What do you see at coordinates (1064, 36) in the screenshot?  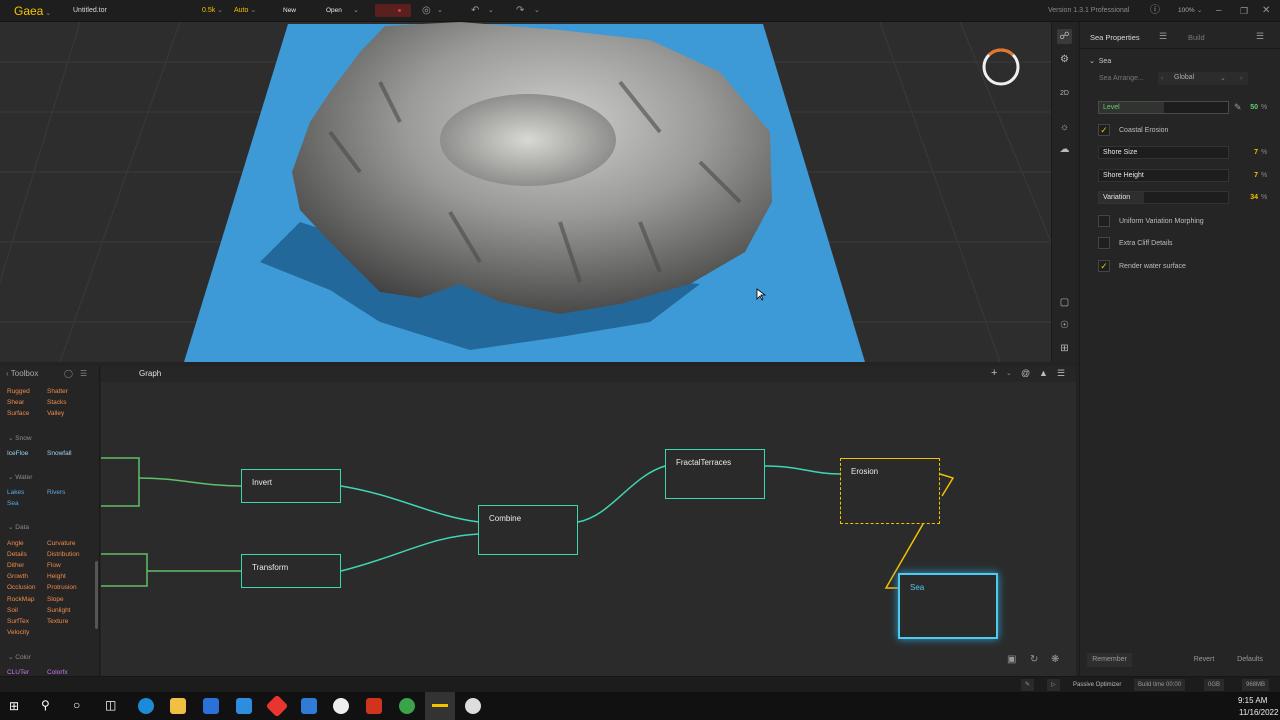 I see `link-view-icon: ☍` at bounding box center [1064, 36].